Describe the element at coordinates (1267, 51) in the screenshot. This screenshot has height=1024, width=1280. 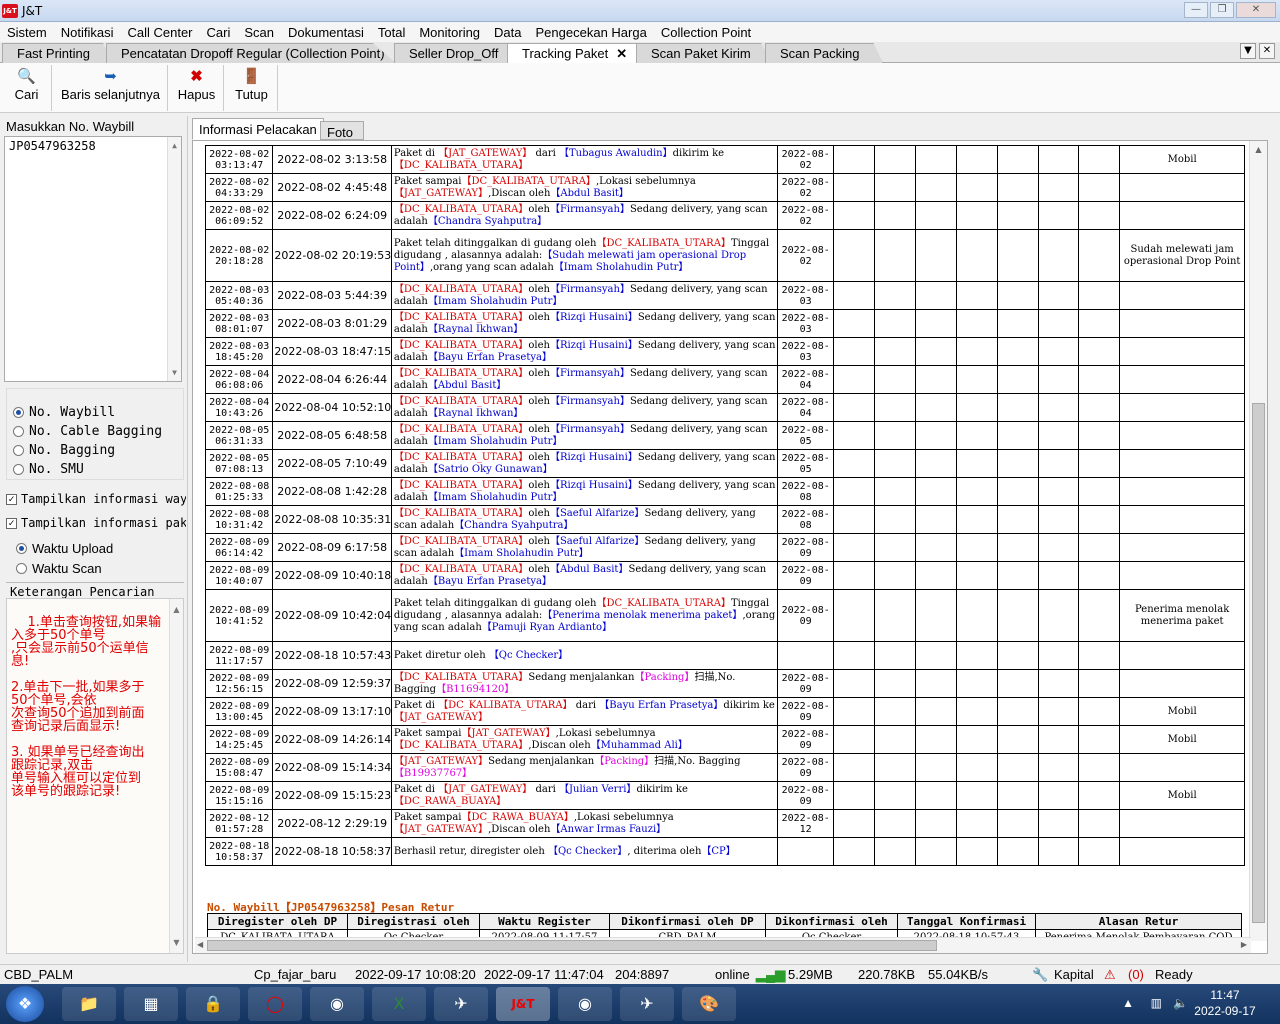
I see `tab-close-all-icon: ✕` at that location.